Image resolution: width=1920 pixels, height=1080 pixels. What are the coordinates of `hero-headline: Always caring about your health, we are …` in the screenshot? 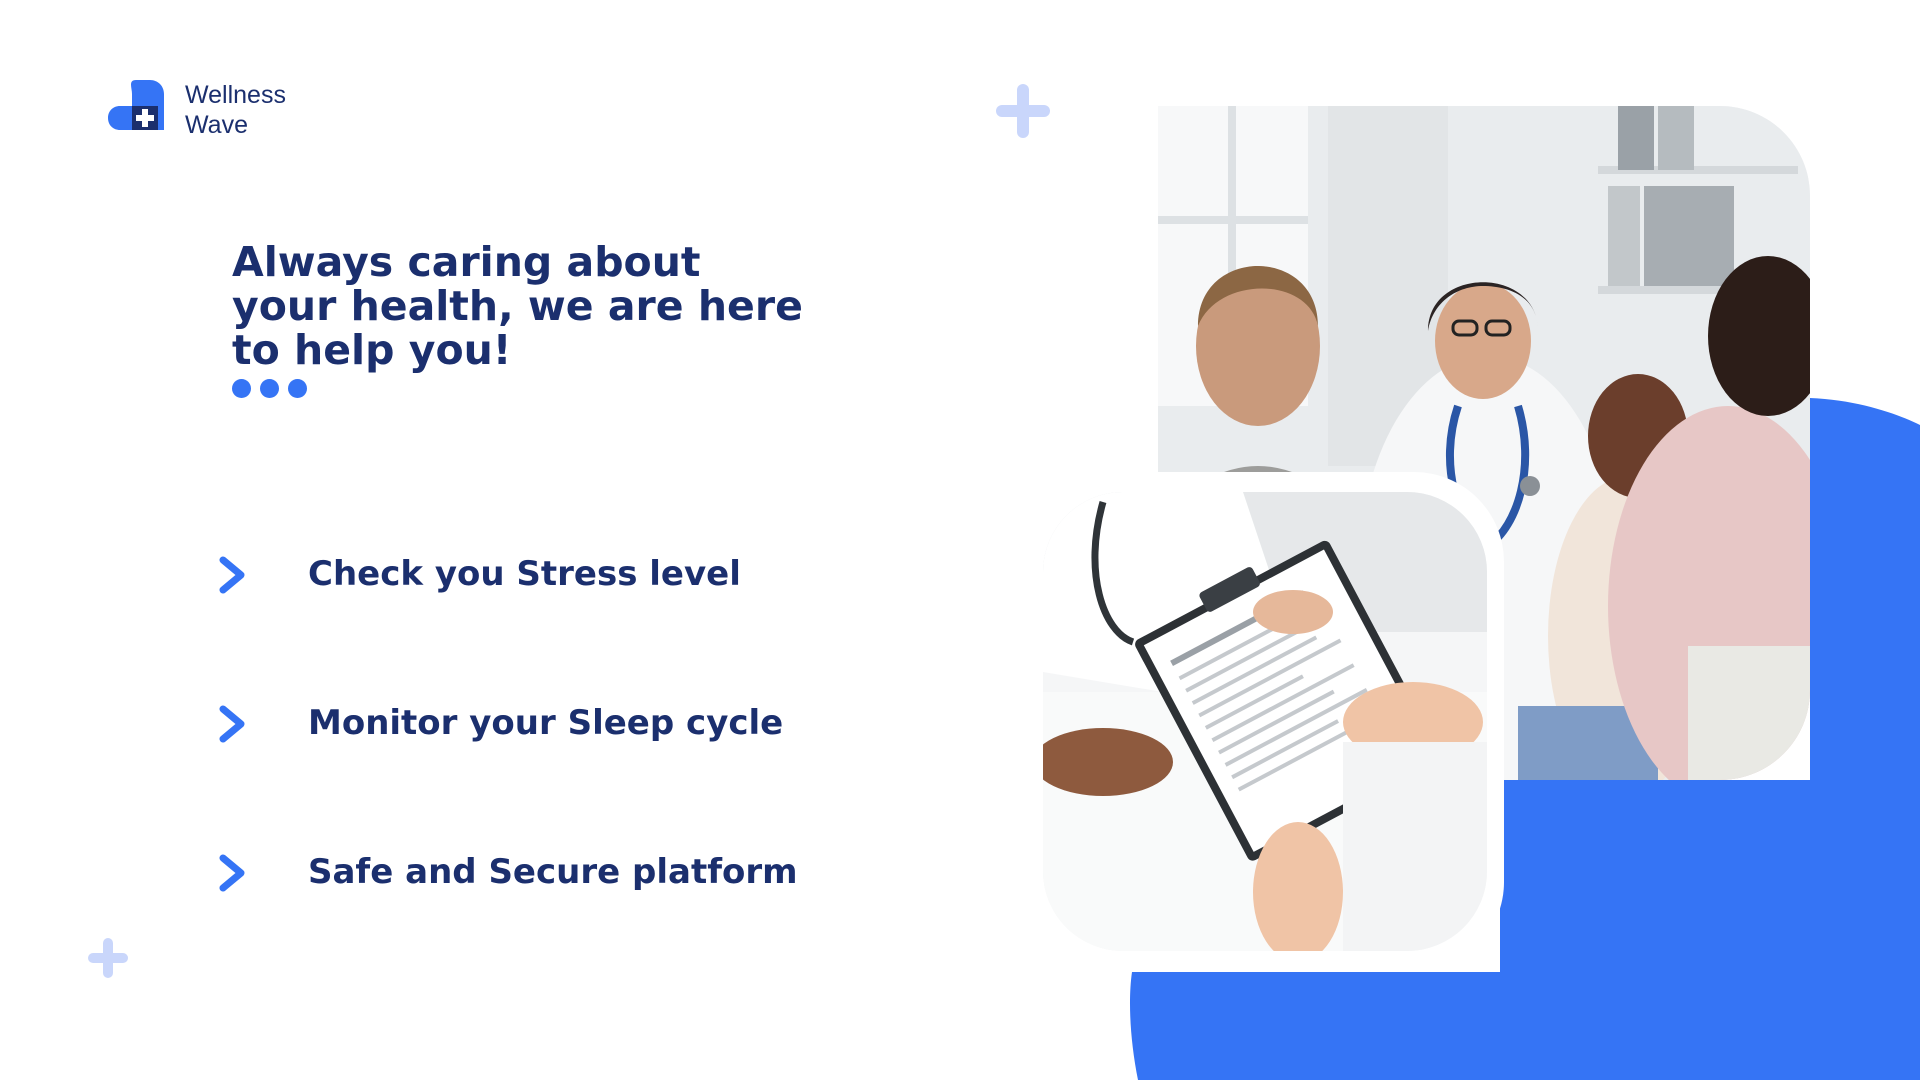 It's located at (517, 306).